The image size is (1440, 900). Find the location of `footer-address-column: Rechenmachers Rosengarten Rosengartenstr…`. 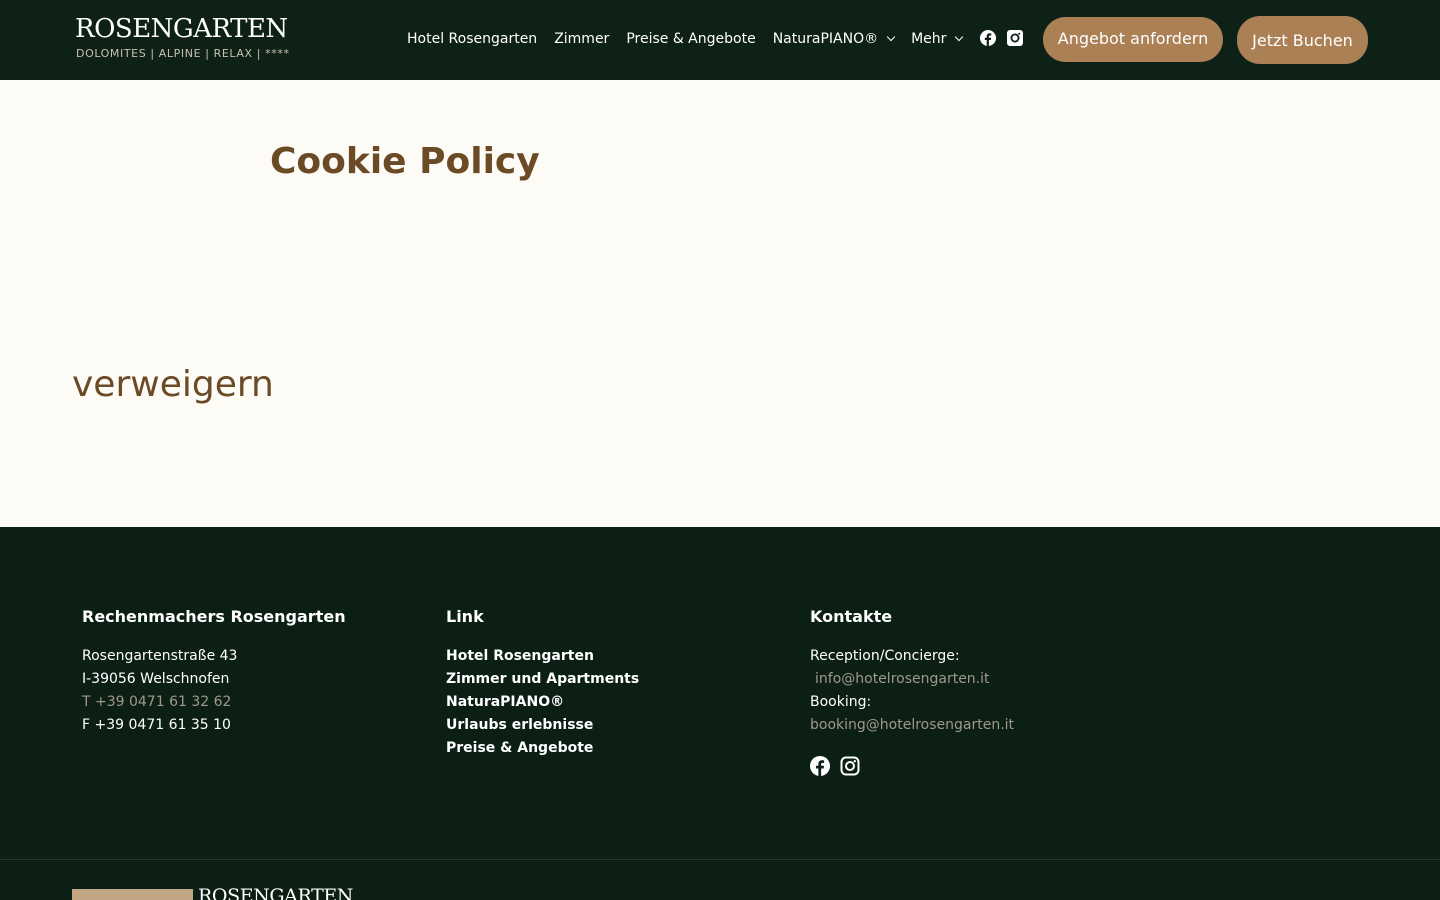

footer-address-column: Rechenmachers Rosengarten Rosengartenstr… is located at coordinates (214, 671).